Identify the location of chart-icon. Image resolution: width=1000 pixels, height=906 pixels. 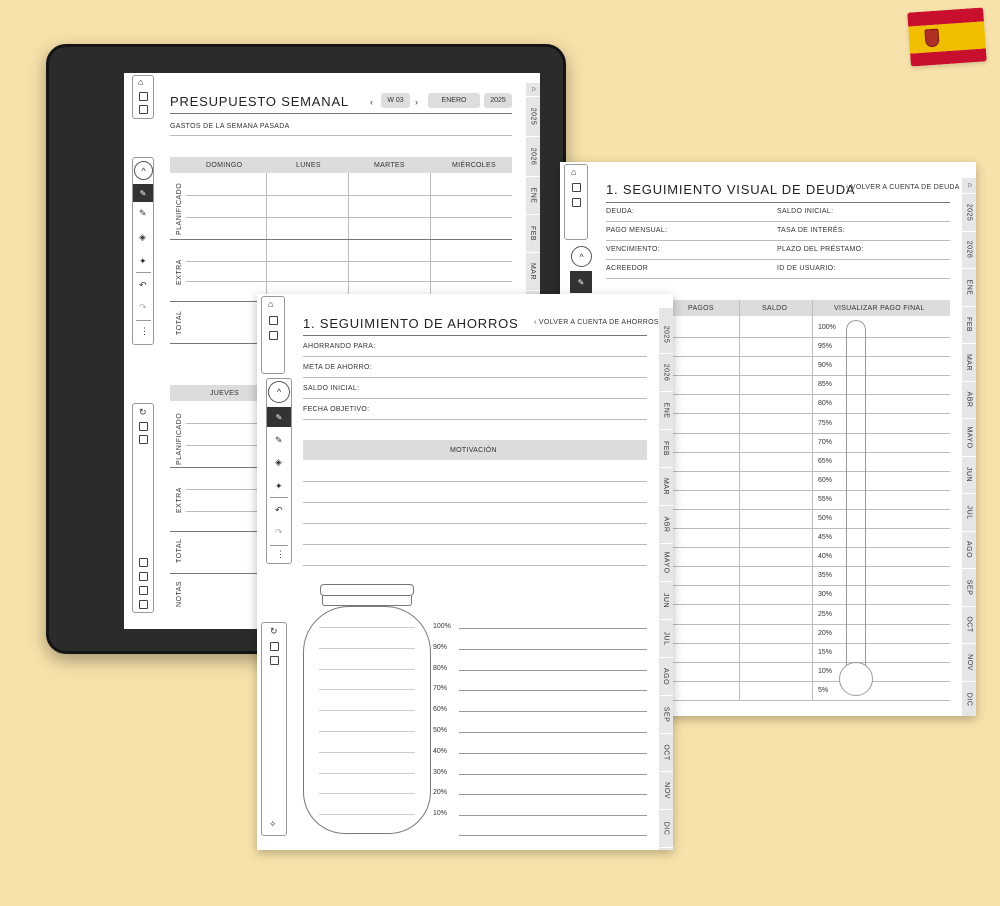
(143, 590).